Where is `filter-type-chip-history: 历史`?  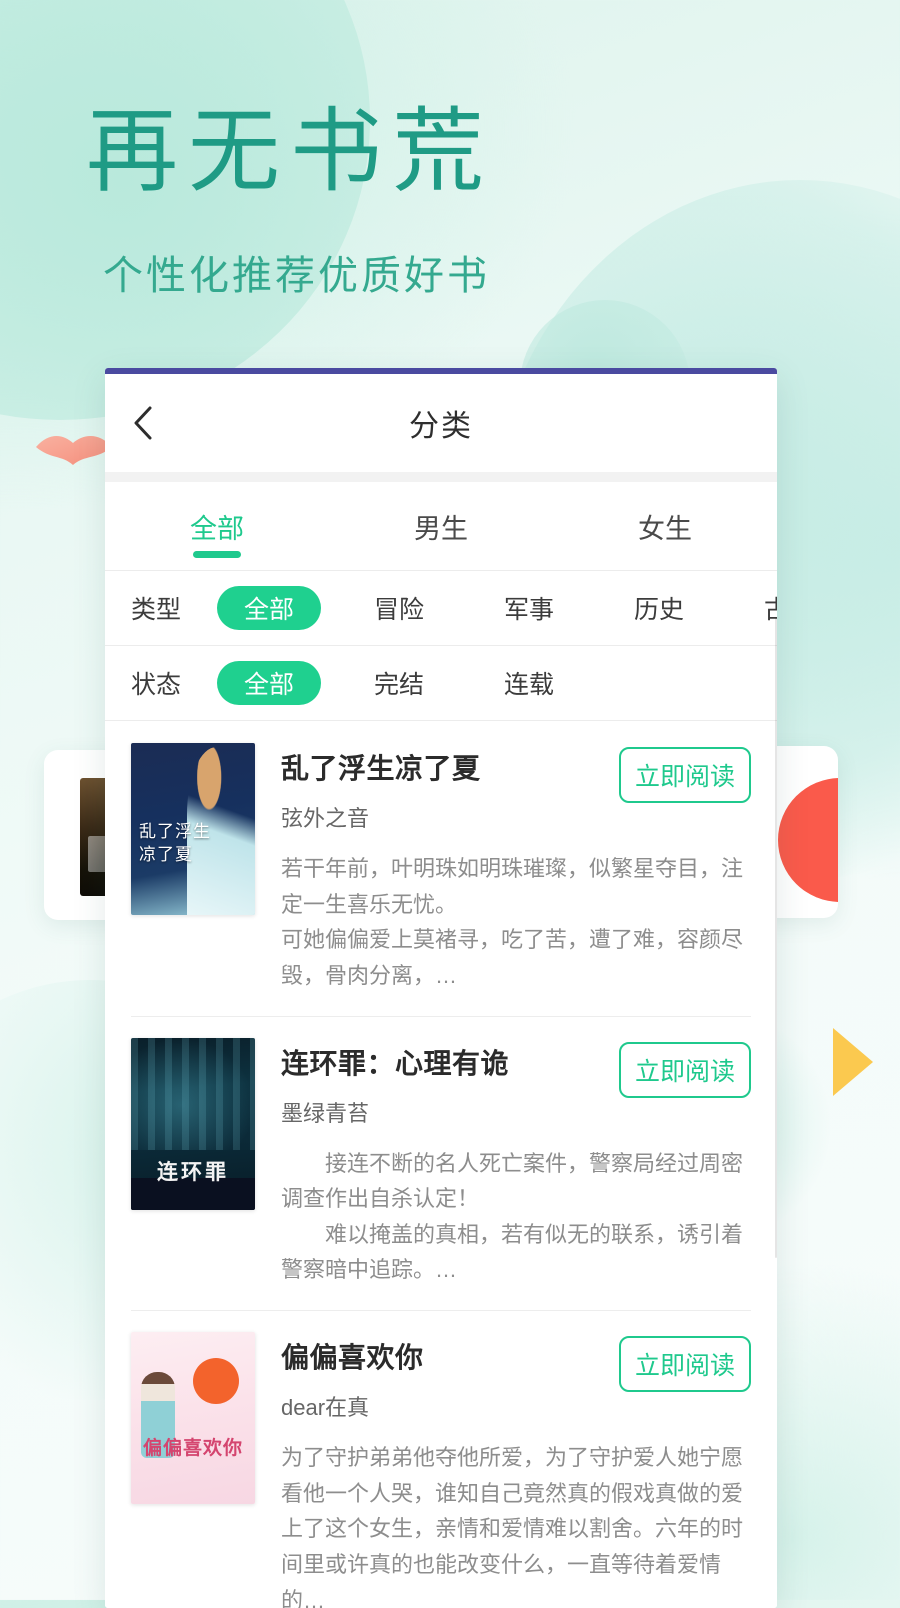 filter-type-chip-history: 历史 is located at coordinates (659, 608).